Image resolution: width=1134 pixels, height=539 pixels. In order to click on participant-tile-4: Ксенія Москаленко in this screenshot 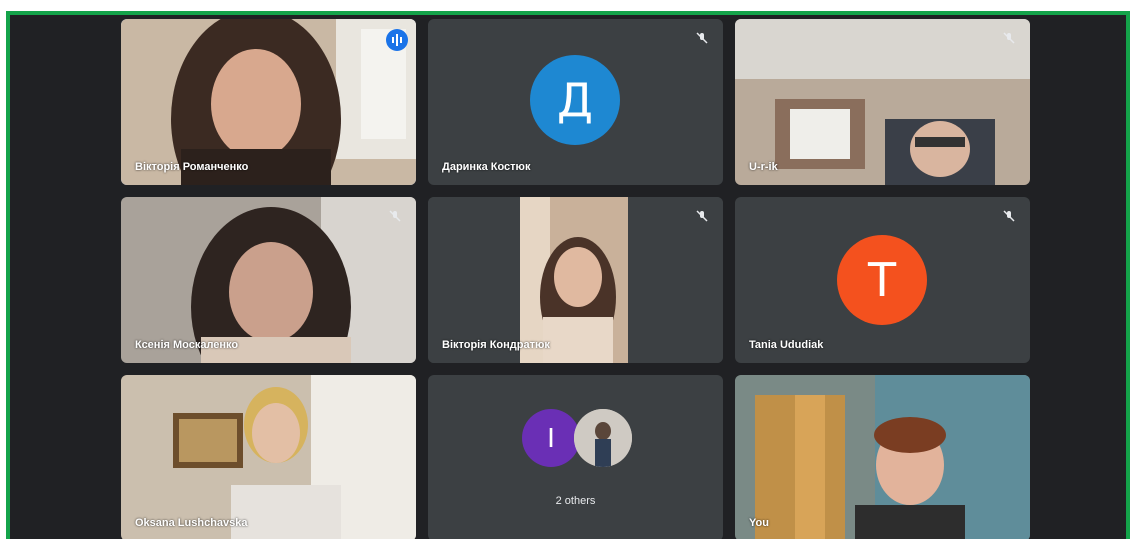, I will do `click(268, 280)`.